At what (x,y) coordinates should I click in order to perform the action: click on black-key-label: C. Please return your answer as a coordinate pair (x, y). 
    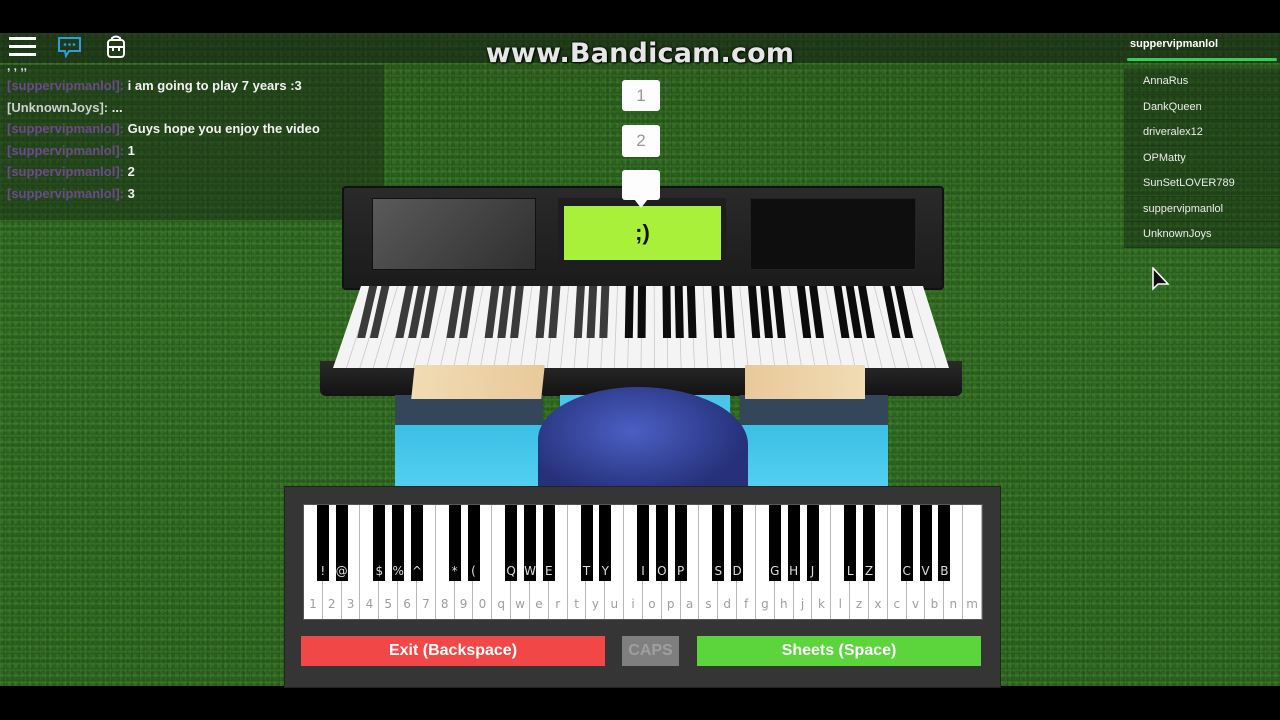
    Looking at the image, I should click on (906, 571).